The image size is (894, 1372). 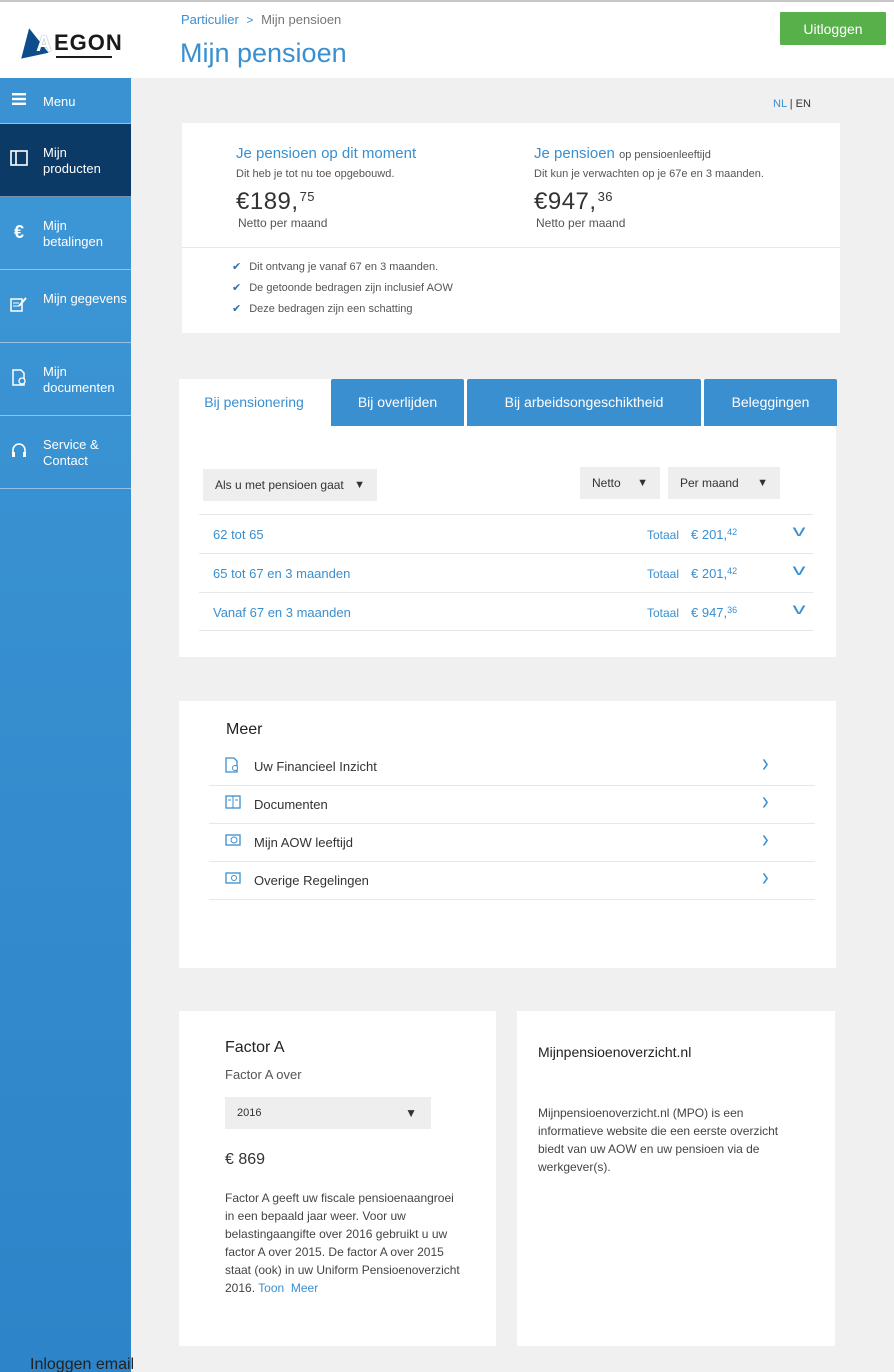 What do you see at coordinates (79, 379) in the screenshot?
I see `sidebar-item-label: Mijn documenten` at bounding box center [79, 379].